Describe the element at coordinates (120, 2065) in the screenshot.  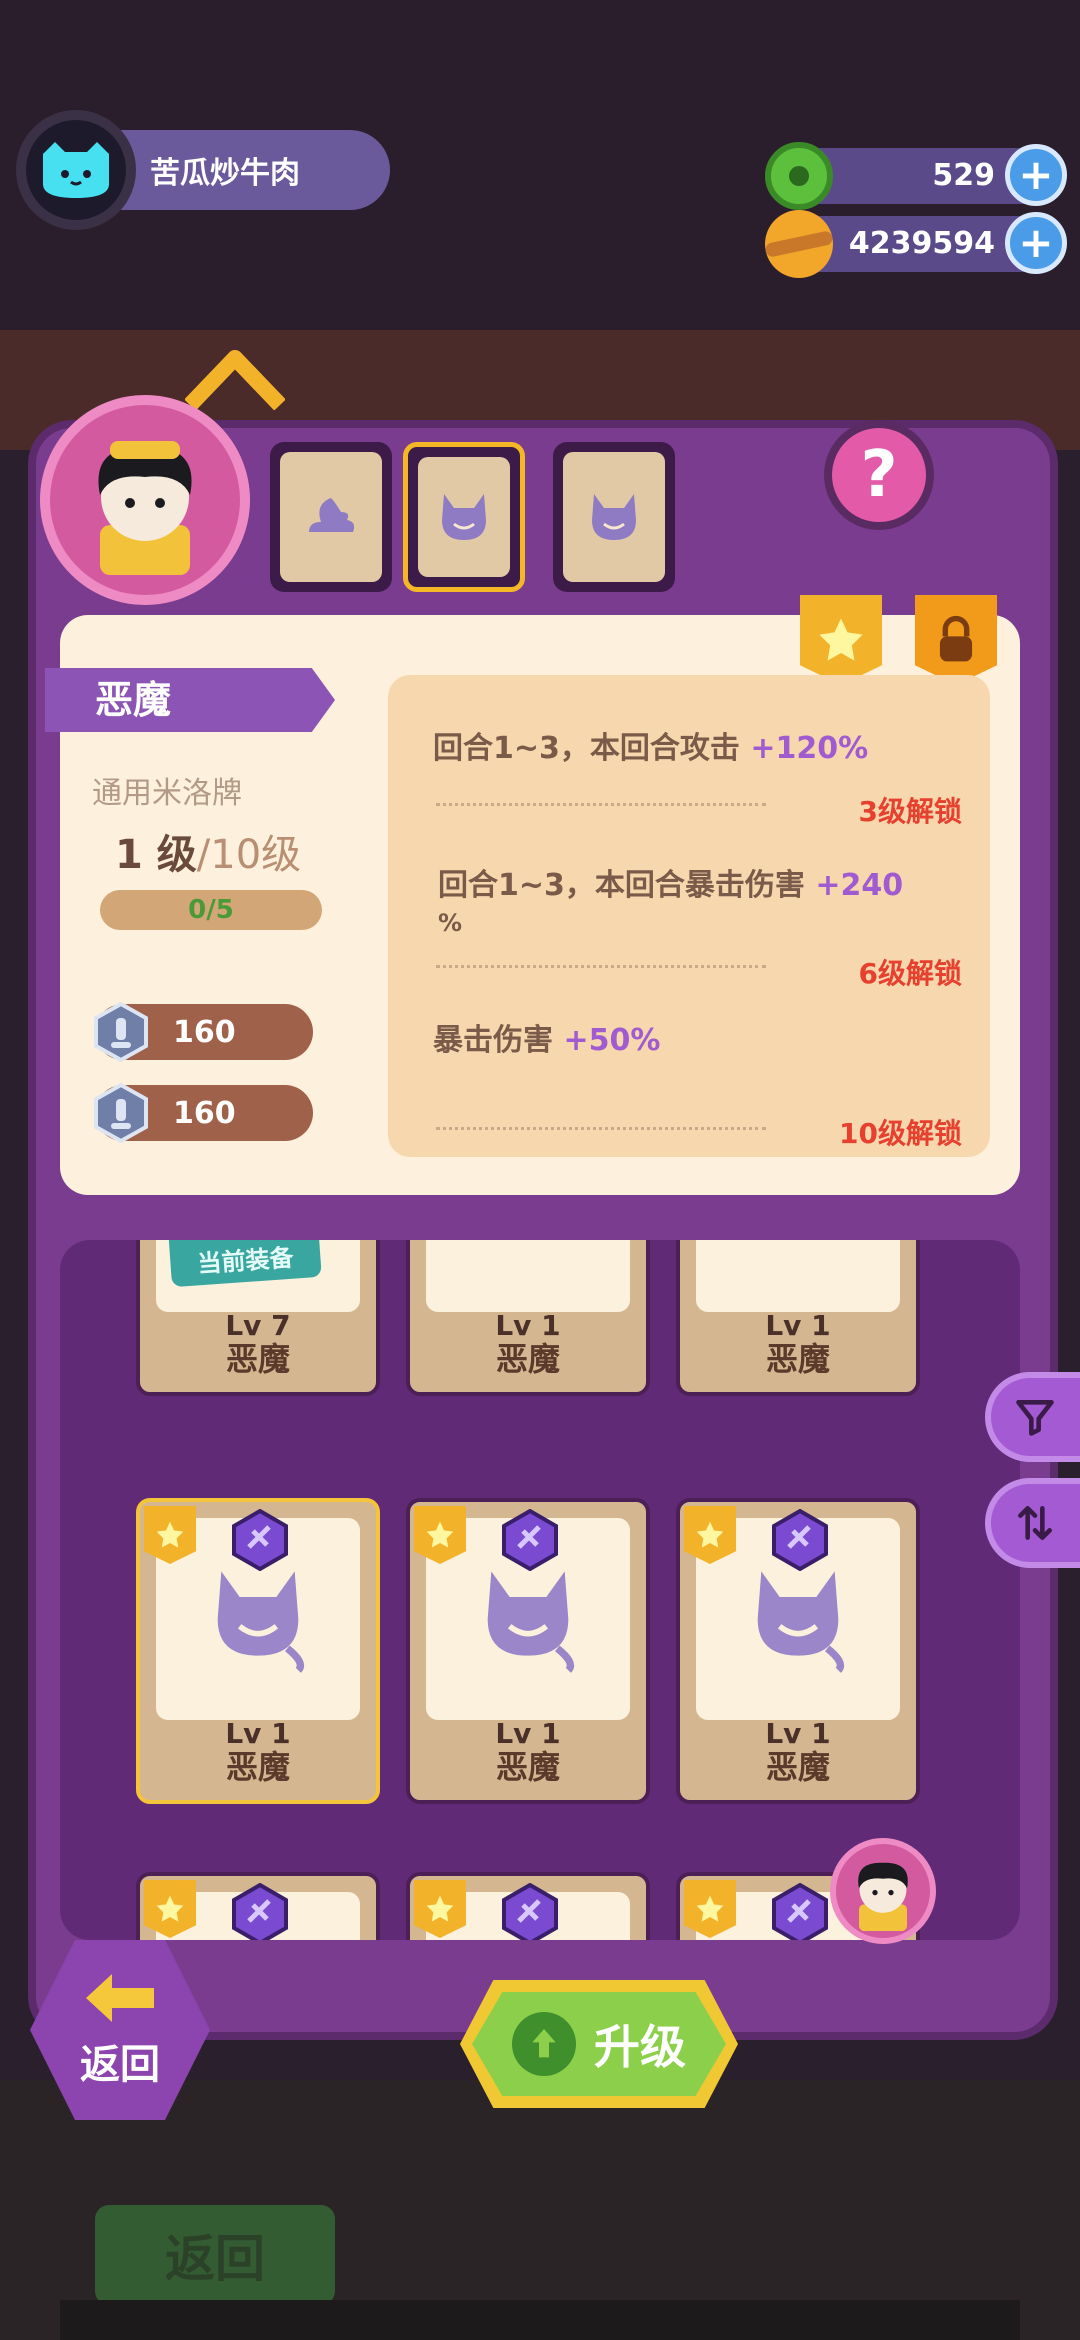
I see `back-label: 返回` at that location.